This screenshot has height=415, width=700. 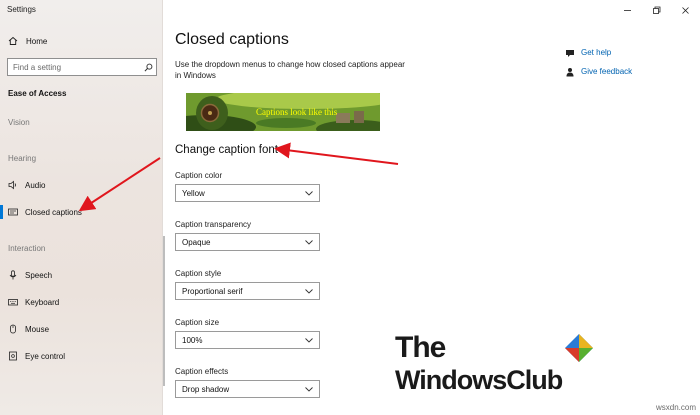 What do you see at coordinates (13, 40) in the screenshot?
I see `home-icon` at bounding box center [13, 40].